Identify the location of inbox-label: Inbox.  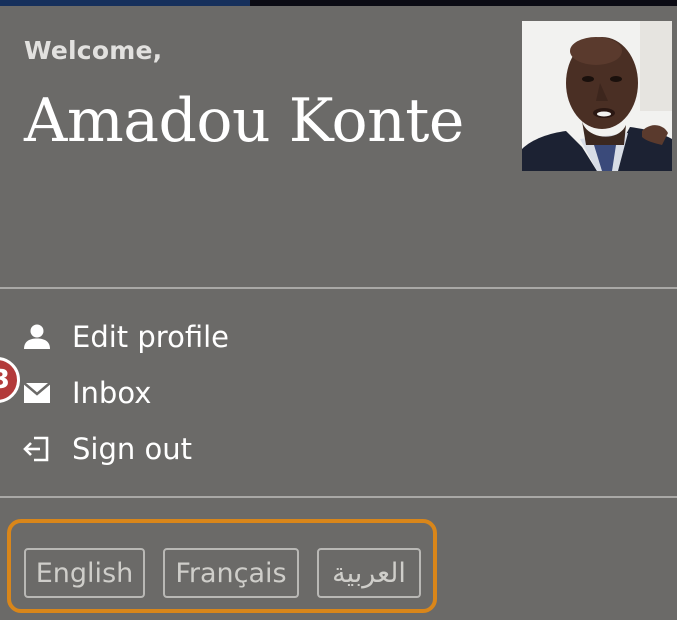
(112, 393).